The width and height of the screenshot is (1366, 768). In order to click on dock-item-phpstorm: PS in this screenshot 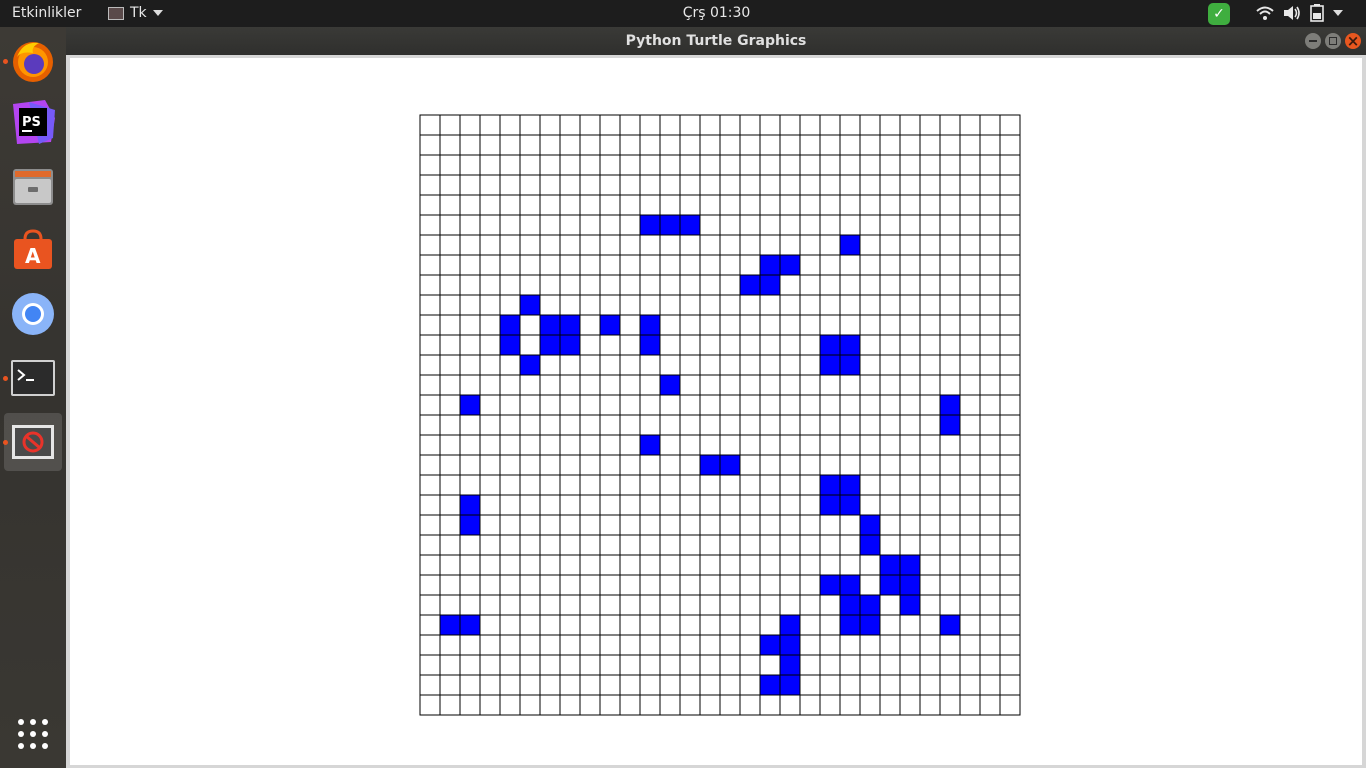, I will do `click(33, 122)`.